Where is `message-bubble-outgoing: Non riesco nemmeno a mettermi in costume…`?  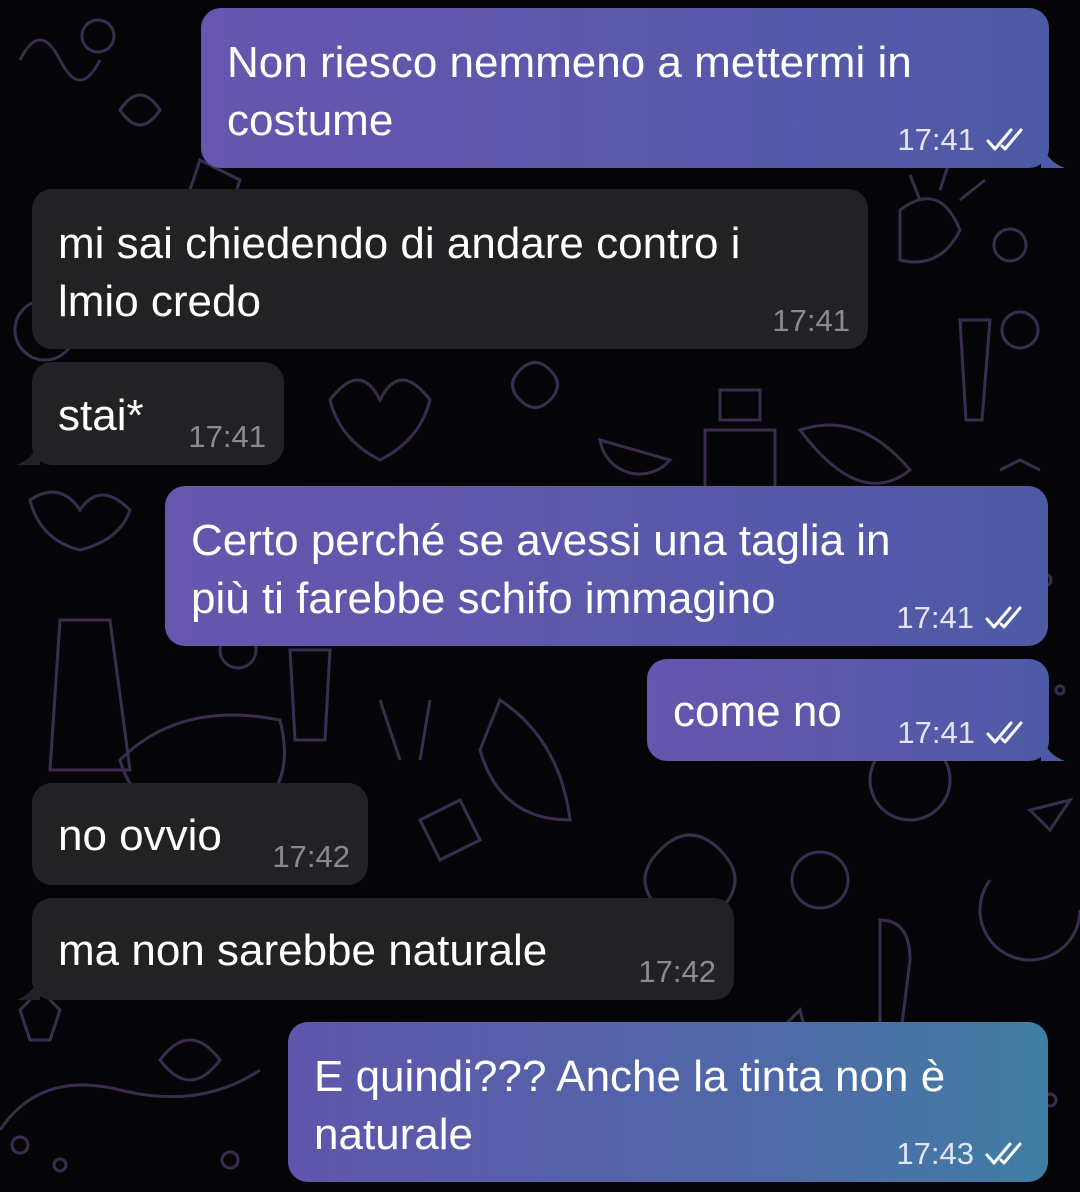
message-bubble-outgoing: Non riesco nemmeno a mettermi in costume… is located at coordinates (633, 88).